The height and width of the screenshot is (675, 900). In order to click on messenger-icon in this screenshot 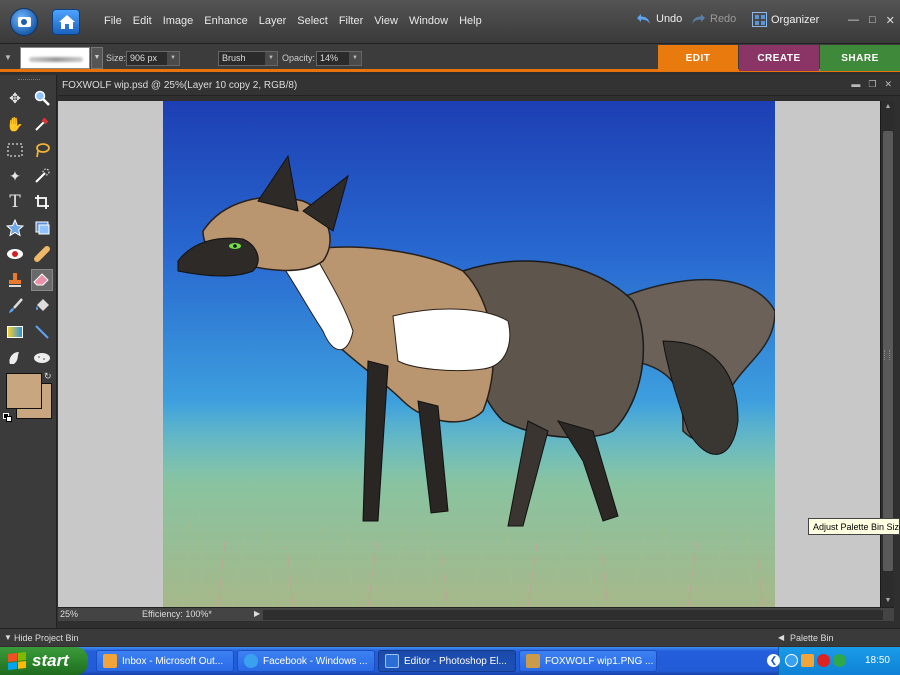, I will do `click(839, 660)`.